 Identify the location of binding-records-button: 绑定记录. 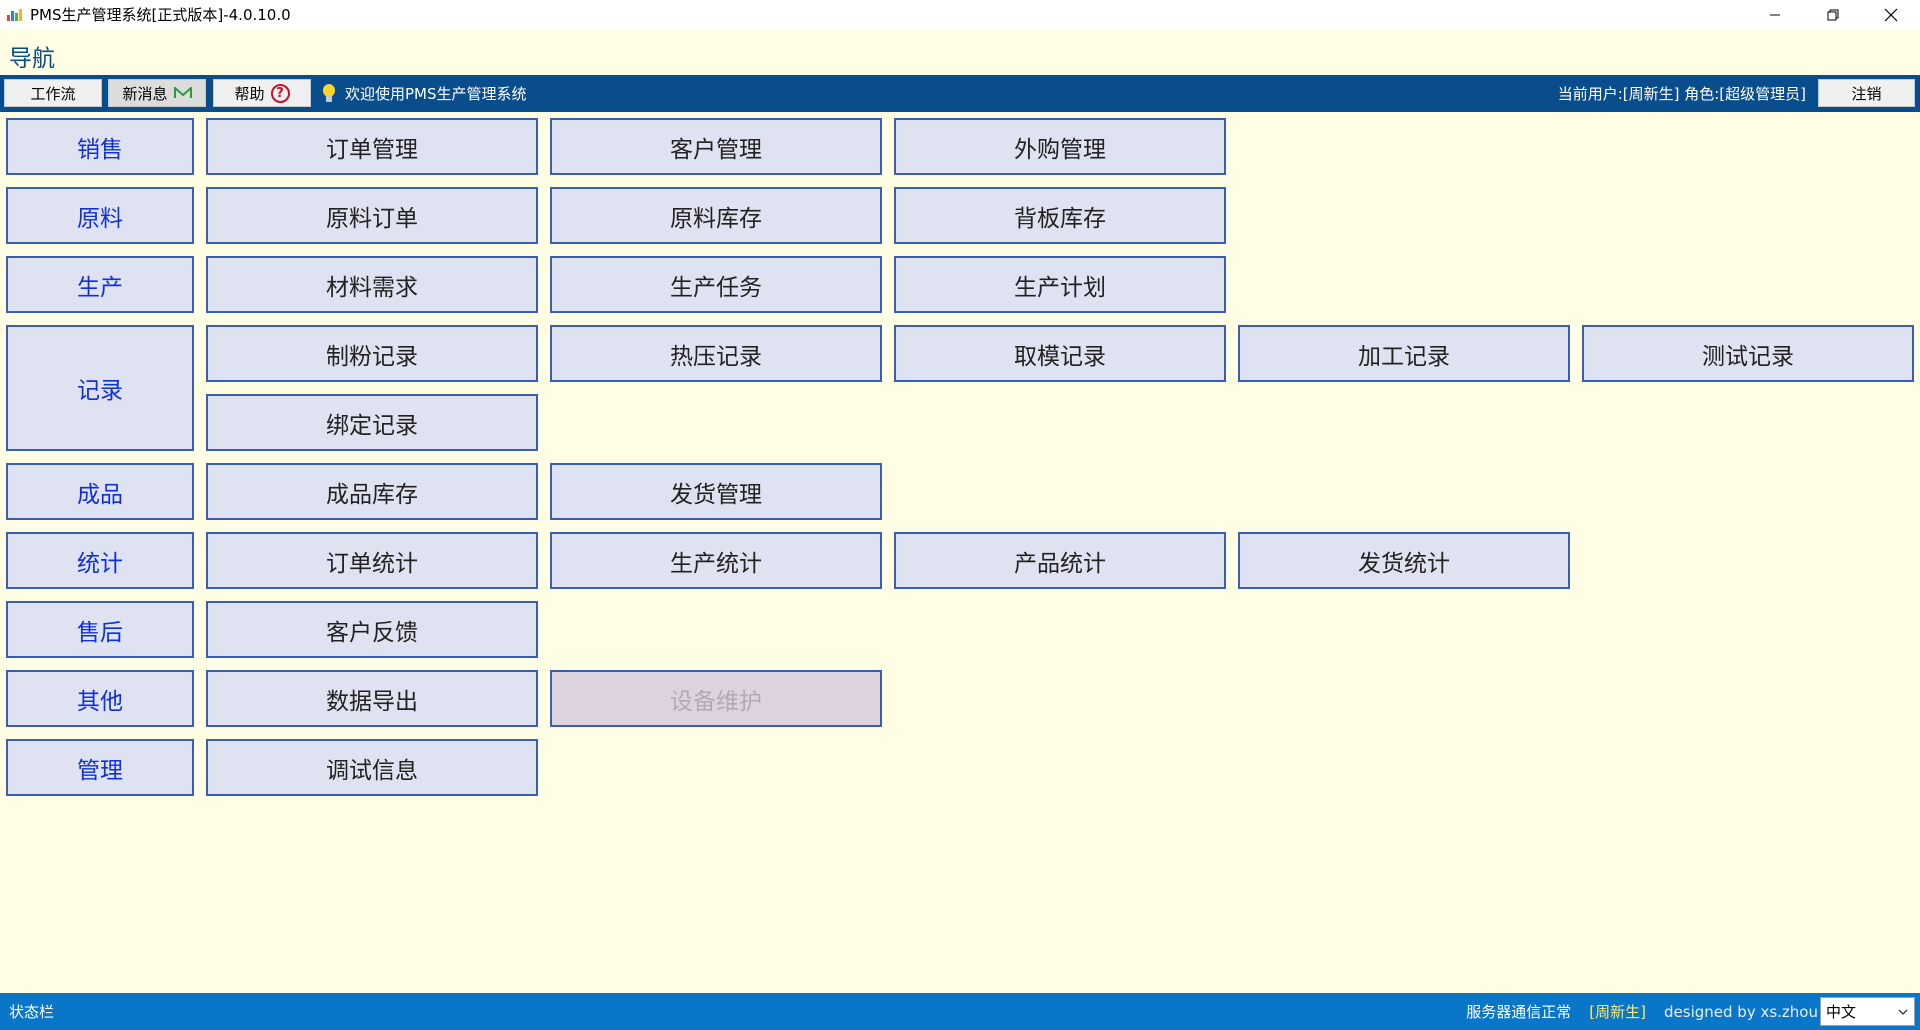
(372, 422).